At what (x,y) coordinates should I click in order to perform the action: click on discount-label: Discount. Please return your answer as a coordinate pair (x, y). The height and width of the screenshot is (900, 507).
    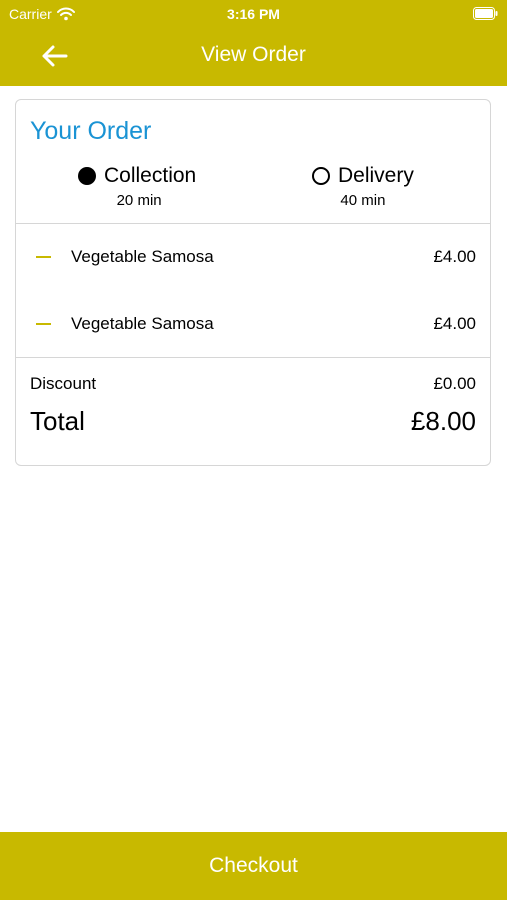
    Looking at the image, I should click on (63, 383).